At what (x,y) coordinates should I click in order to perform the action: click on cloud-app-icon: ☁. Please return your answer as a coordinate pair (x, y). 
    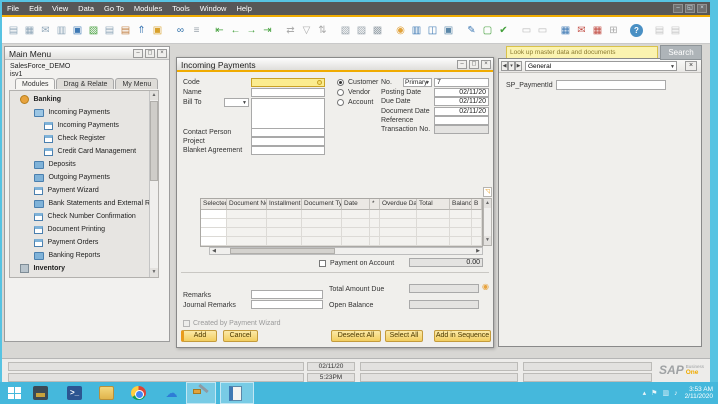
    Looking at the image, I should click on (171, 393).